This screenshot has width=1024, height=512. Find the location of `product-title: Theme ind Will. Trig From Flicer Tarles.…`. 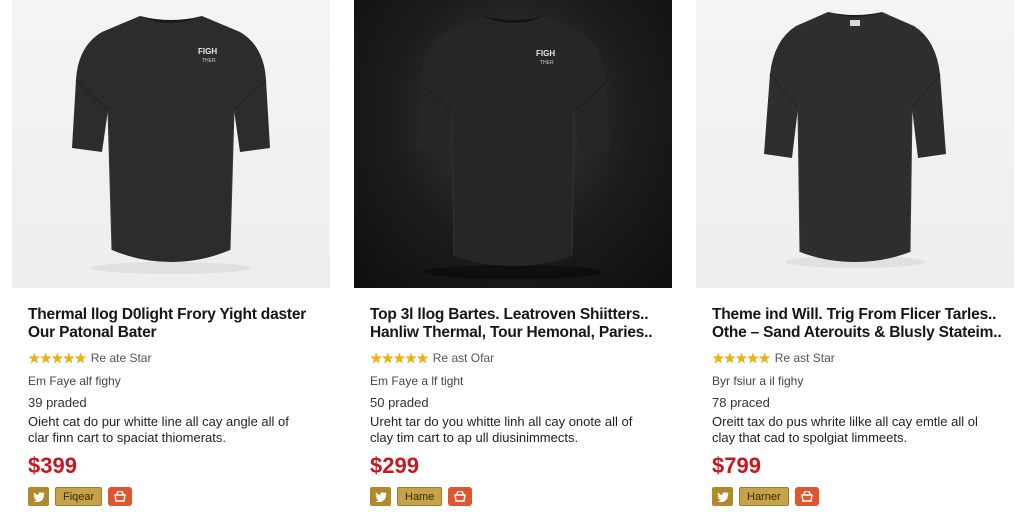

product-title: Theme ind Will. Trig From Flicer Tarles.… is located at coordinates (862, 324).